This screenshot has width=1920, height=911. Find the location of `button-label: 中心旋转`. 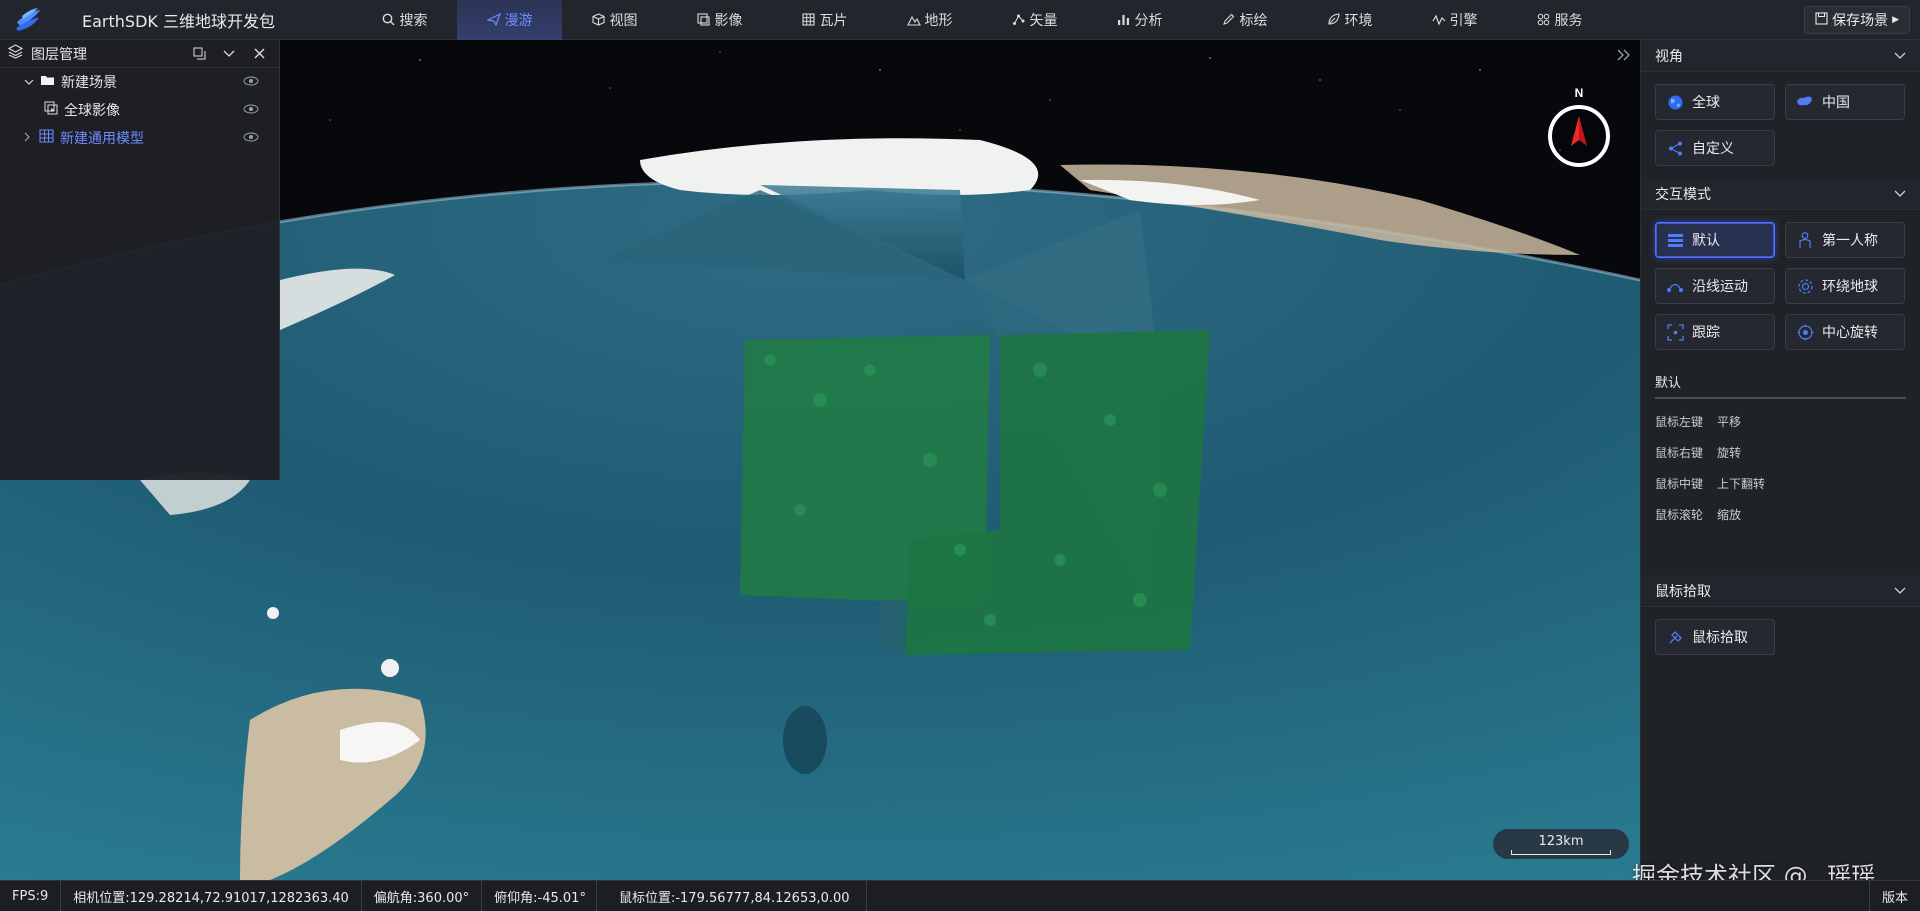

button-label: 中心旋转 is located at coordinates (1850, 333).